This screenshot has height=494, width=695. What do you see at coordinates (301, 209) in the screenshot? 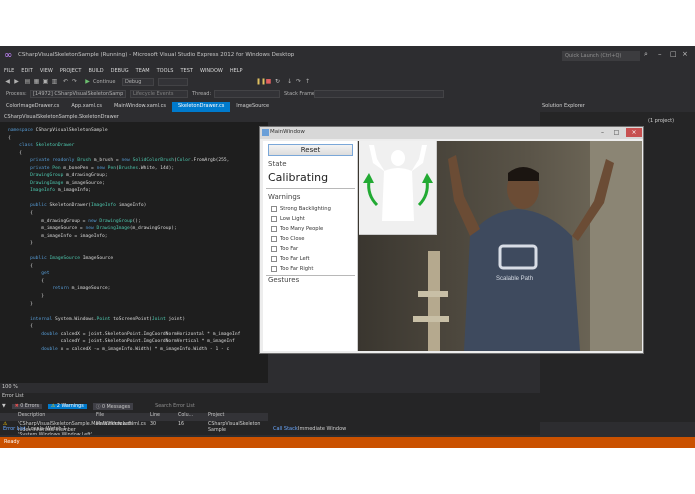
I see `checkbox-strong-backlighting: Strong Backlighting` at bounding box center [301, 209].